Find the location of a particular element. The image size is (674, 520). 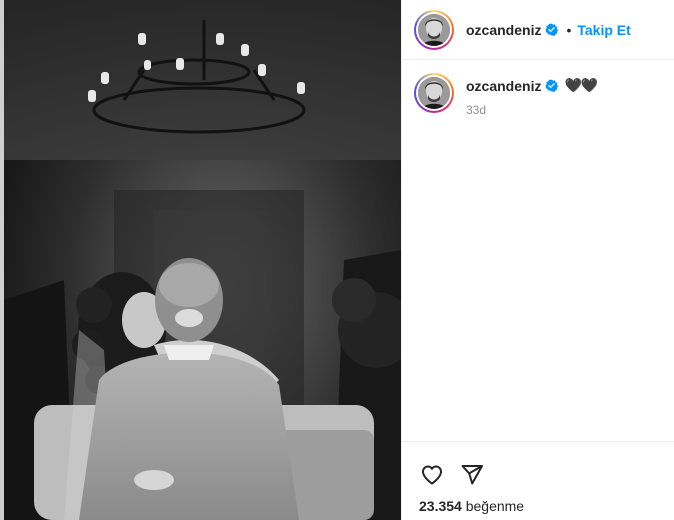

author-avatar is located at coordinates (434, 29).